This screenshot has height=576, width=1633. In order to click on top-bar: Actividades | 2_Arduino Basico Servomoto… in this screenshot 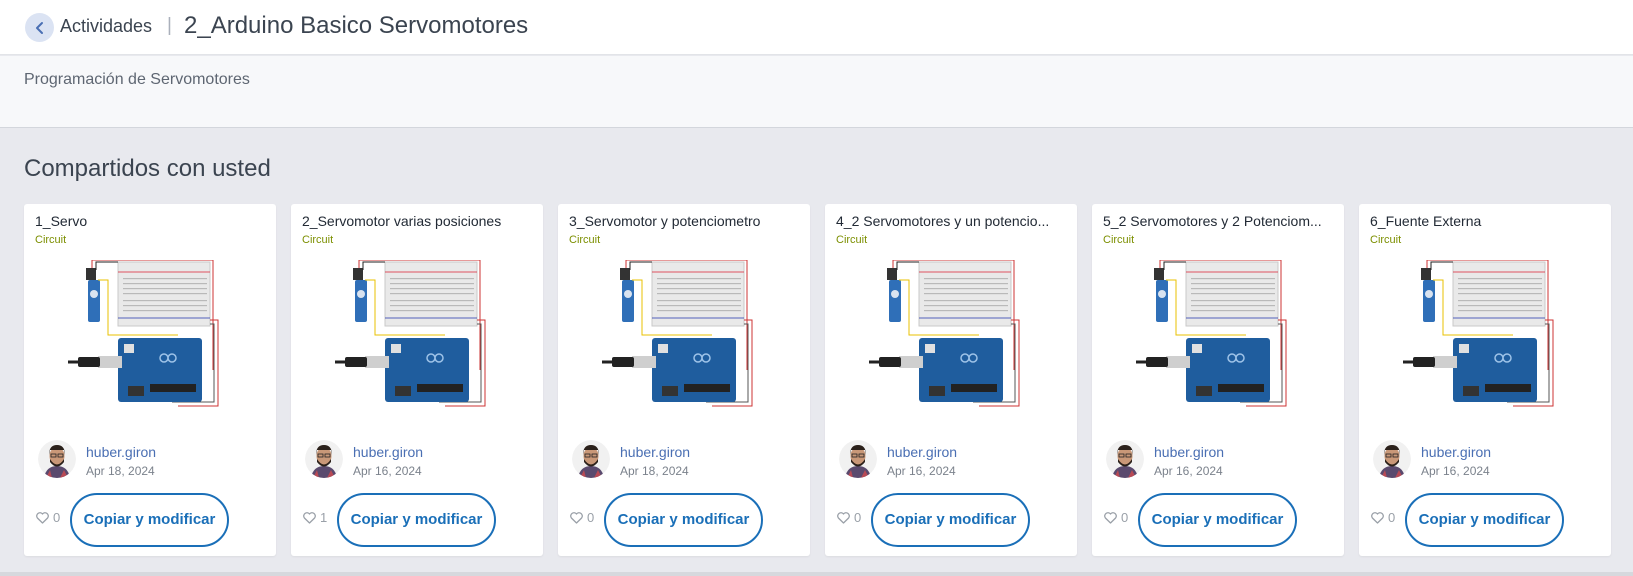, I will do `click(816, 27)`.